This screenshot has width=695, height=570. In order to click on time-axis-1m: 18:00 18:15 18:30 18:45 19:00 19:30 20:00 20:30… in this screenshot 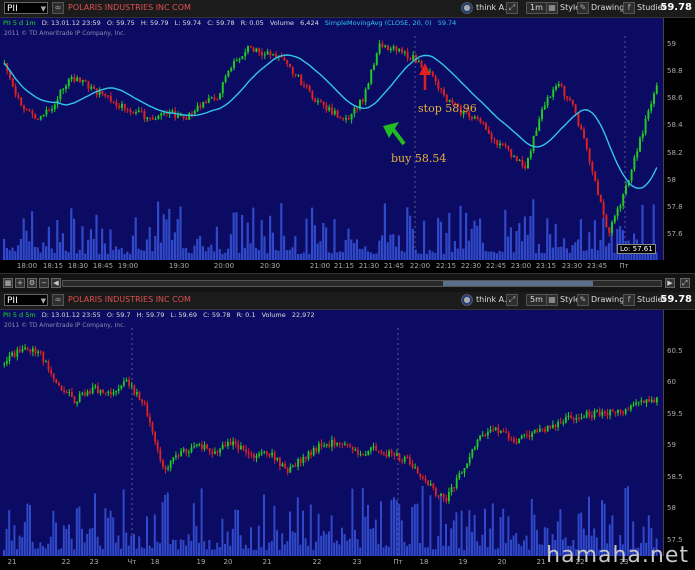, I will do `click(331, 267)`.